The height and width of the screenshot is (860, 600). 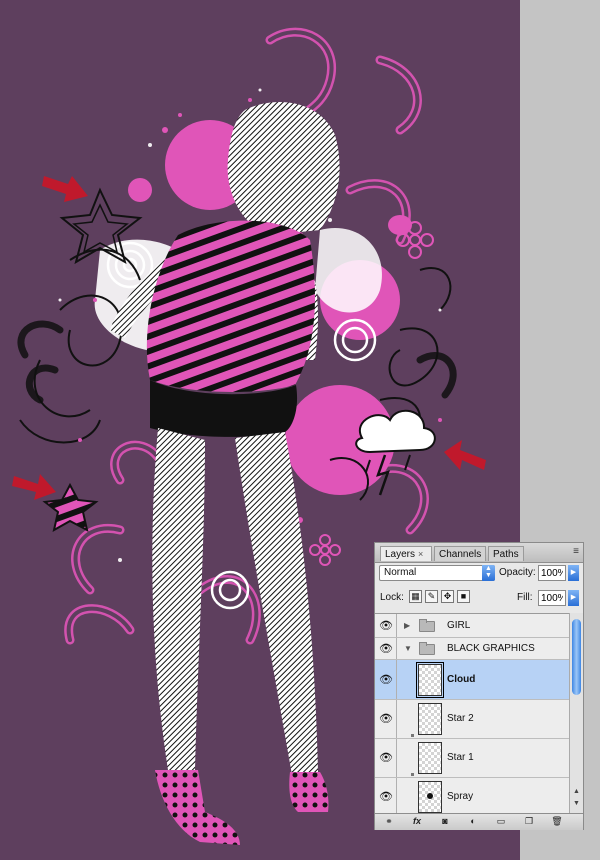 I want to click on chevron-updown-icon: ▲ ▼, so click(x=488, y=573).